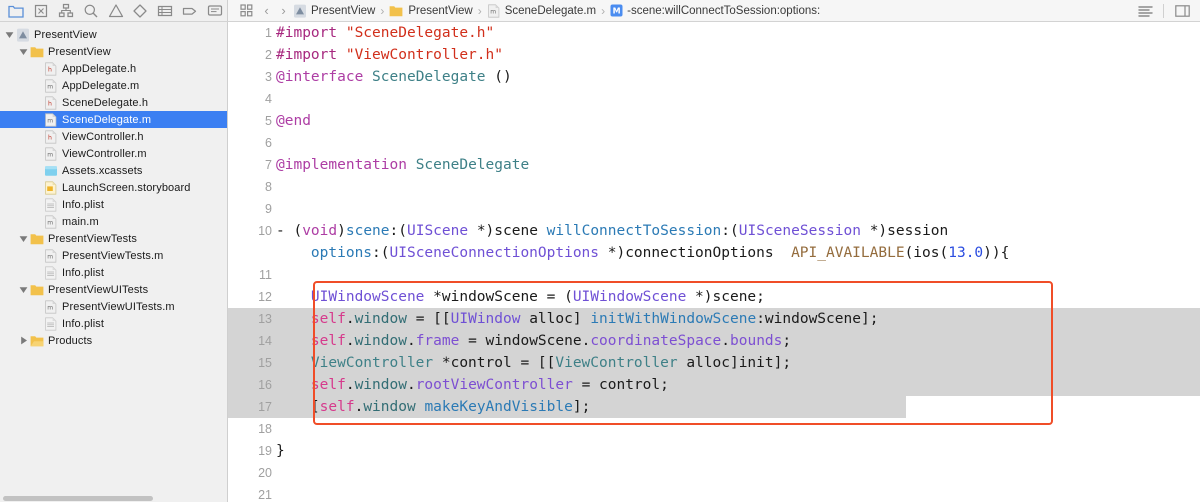  I want to click on sidebar-item-file-info-plist-1: Info.plist, so click(113, 204).